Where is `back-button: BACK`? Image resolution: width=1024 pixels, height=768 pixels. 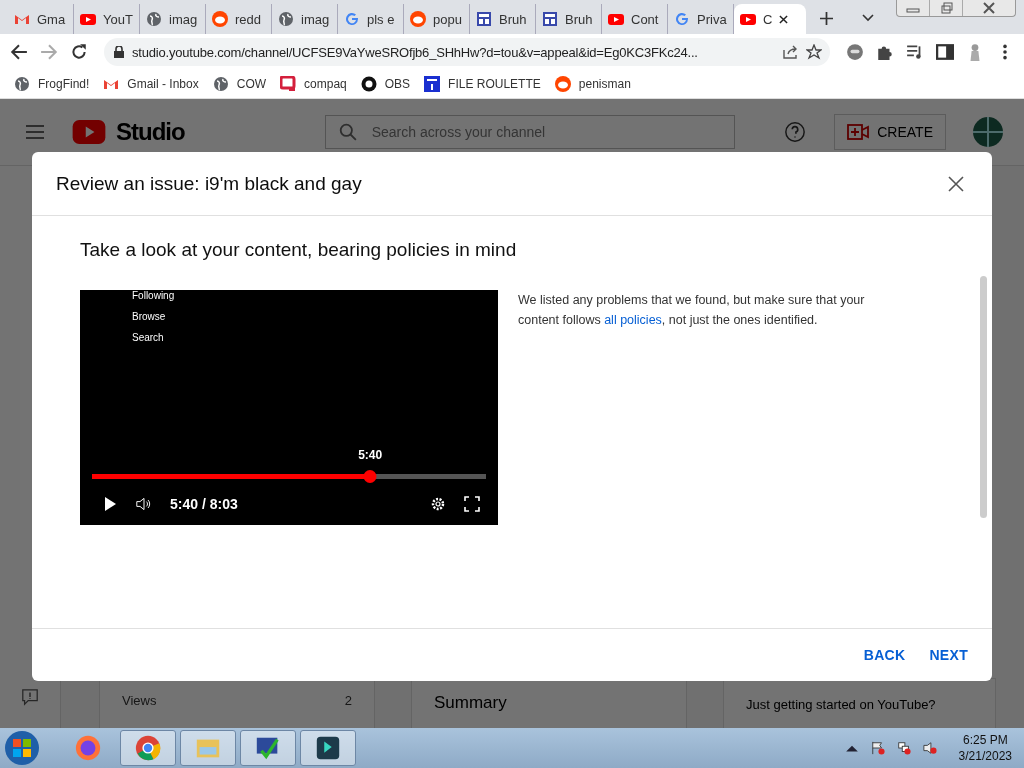
back-button: BACK is located at coordinates (884, 655).